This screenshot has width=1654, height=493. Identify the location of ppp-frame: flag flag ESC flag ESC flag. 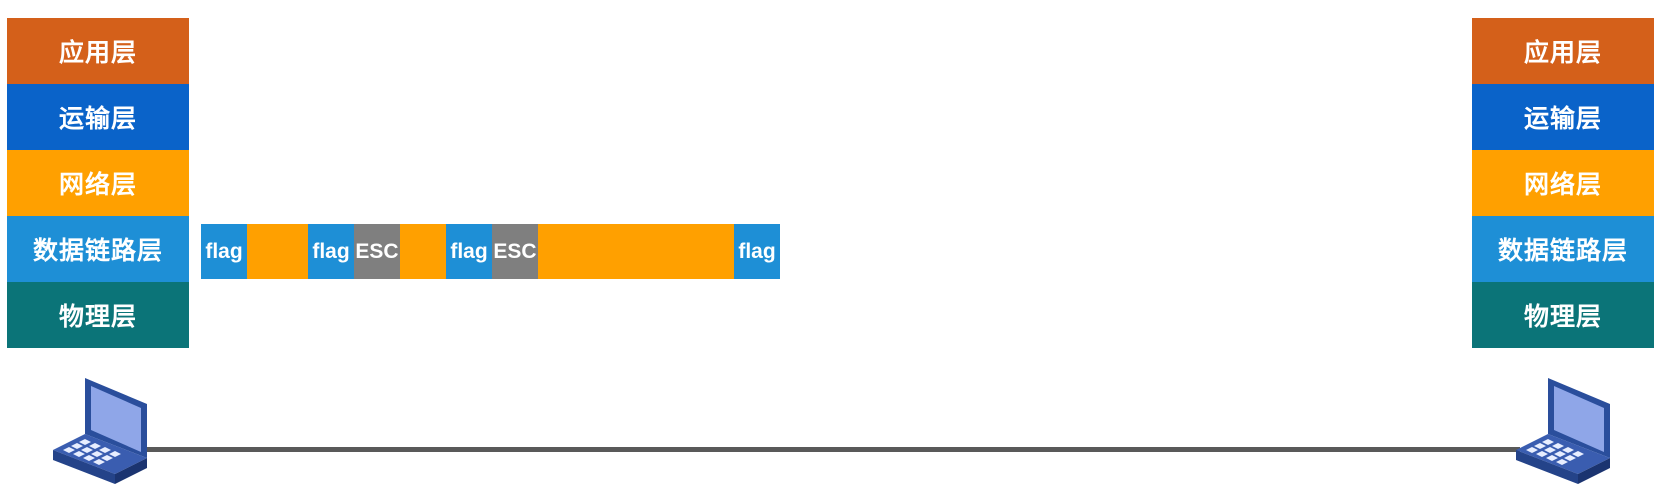
(490, 251).